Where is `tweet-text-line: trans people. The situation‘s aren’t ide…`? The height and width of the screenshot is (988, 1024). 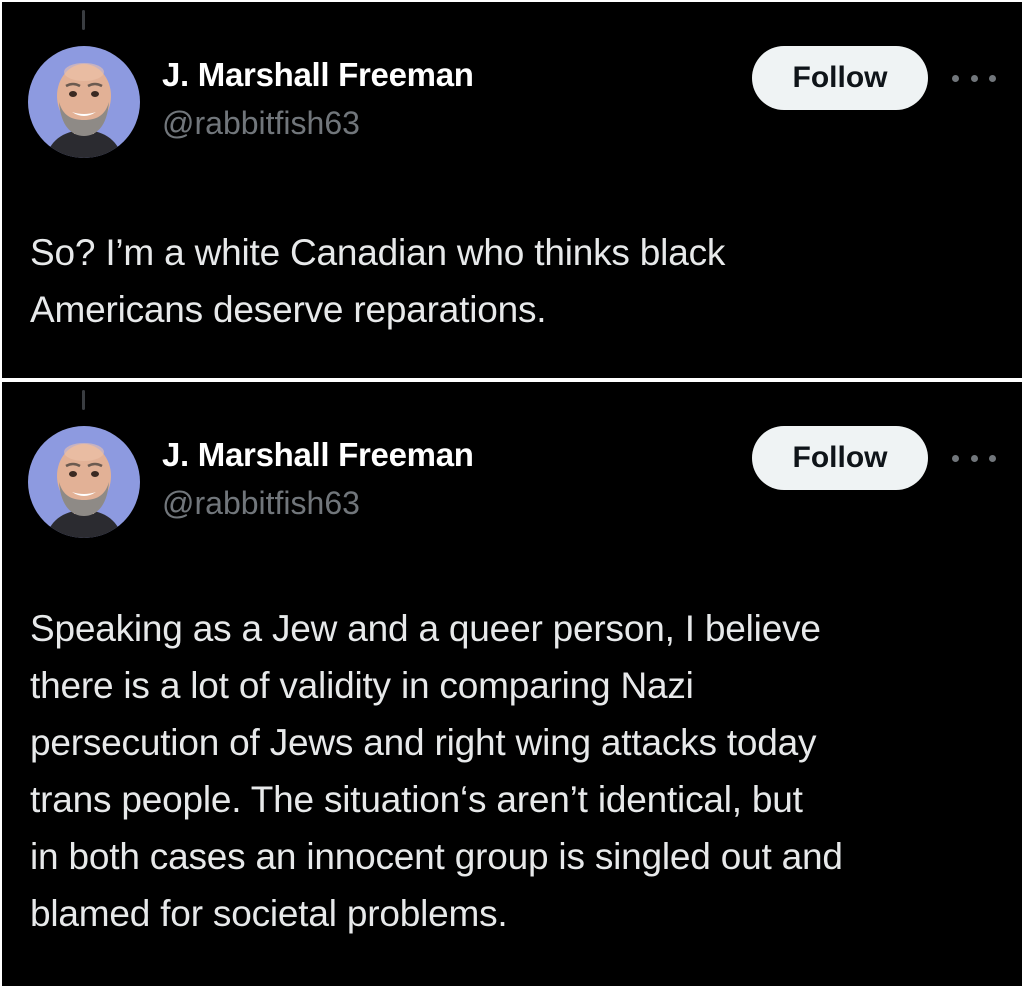
tweet-text-line: trans people. The situation‘s aren’t ide… is located at coordinates (416, 799).